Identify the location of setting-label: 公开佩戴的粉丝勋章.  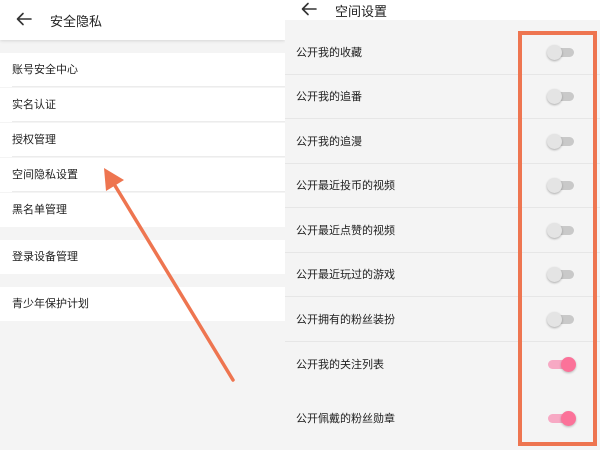
(345, 418).